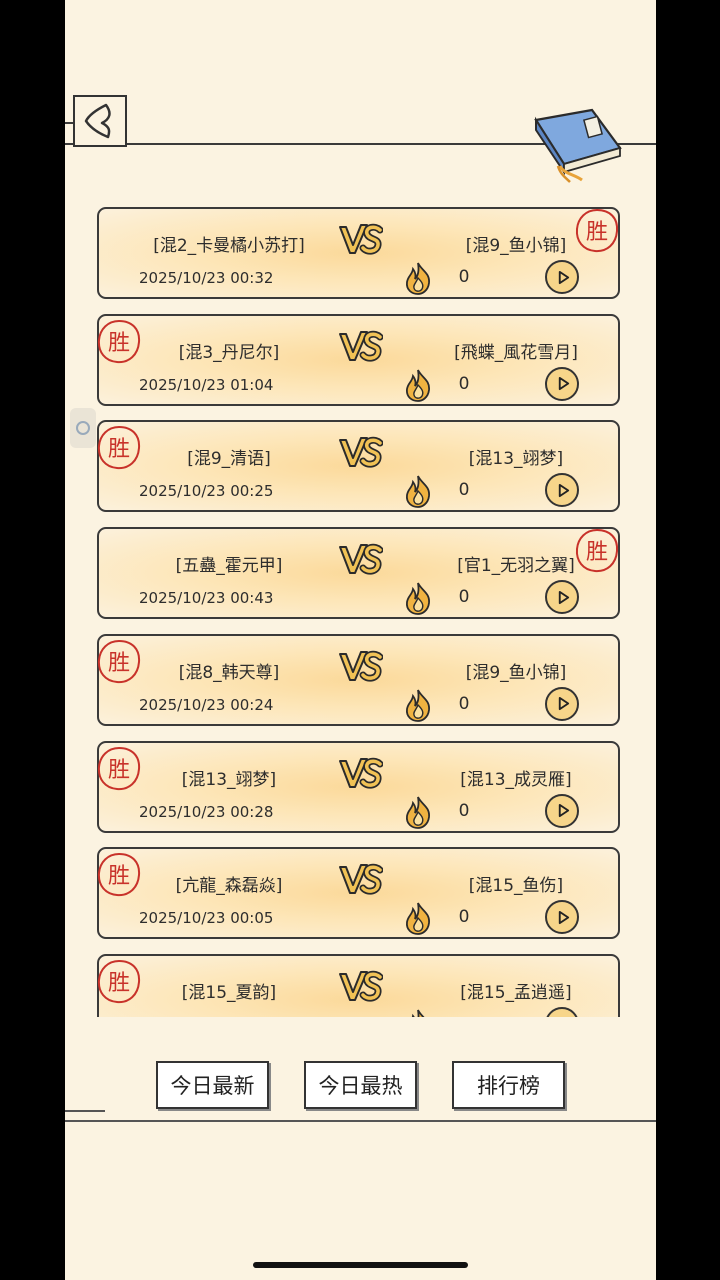 The width and height of the screenshot is (720, 1280). Describe the element at coordinates (206, 278) in the screenshot. I see `match-time: 2025/10/23 00:32` at that location.